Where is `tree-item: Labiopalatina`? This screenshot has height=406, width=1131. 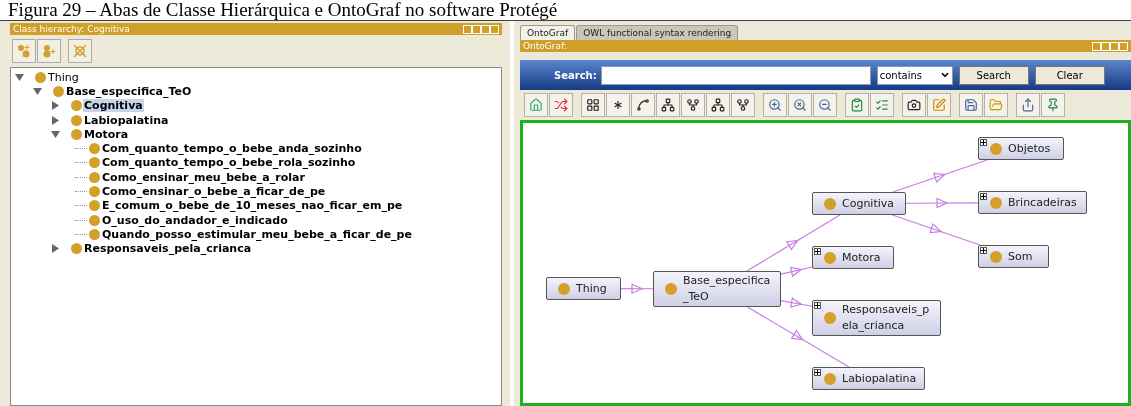 tree-item: Labiopalatina is located at coordinates (126, 120).